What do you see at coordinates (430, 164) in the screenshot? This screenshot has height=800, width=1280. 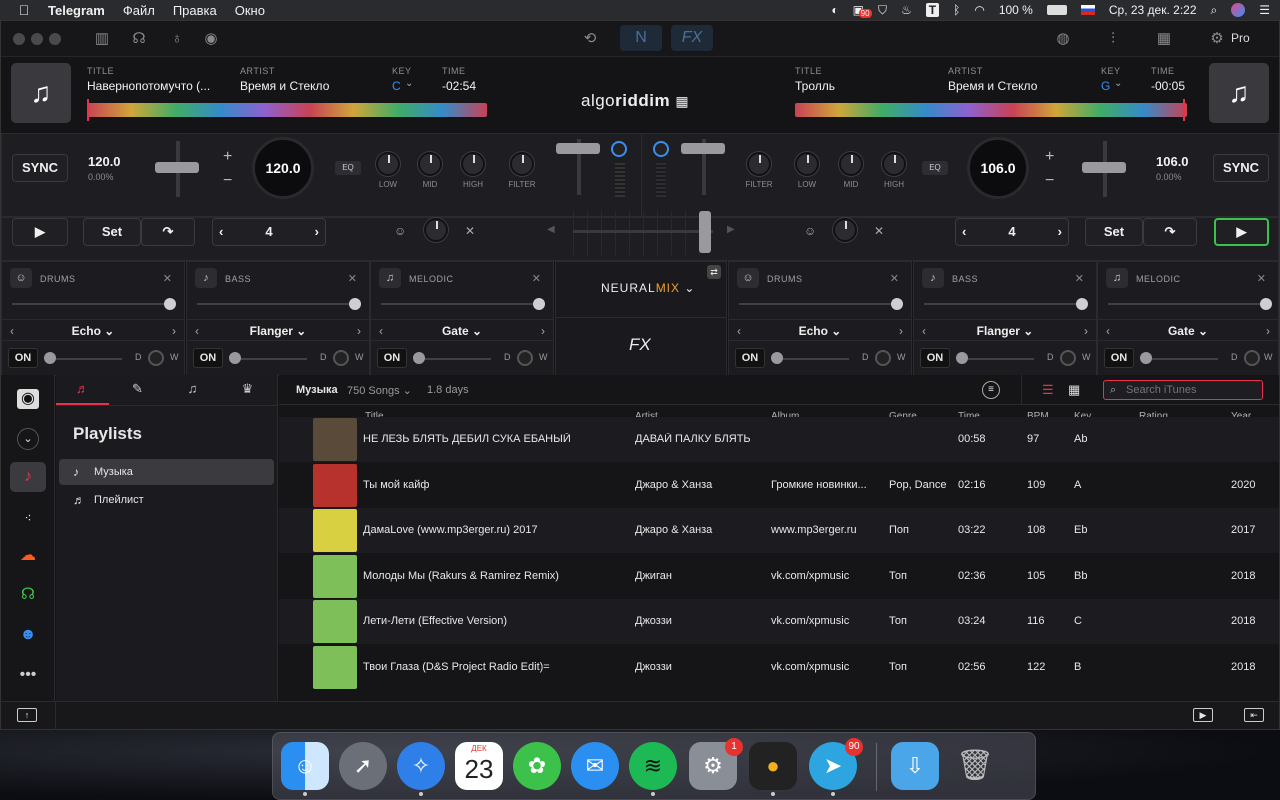 I see `left-eq-mid-knob` at bounding box center [430, 164].